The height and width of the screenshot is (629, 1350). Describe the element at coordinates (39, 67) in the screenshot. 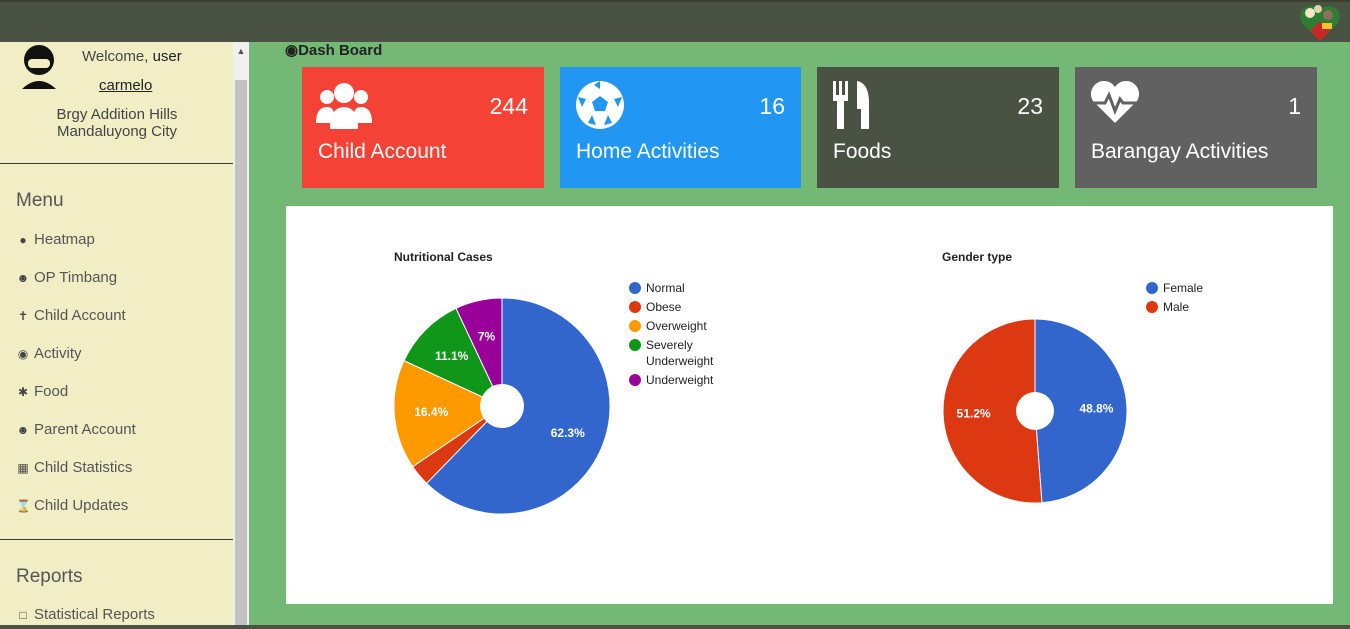

I see `avatar-icon` at that location.